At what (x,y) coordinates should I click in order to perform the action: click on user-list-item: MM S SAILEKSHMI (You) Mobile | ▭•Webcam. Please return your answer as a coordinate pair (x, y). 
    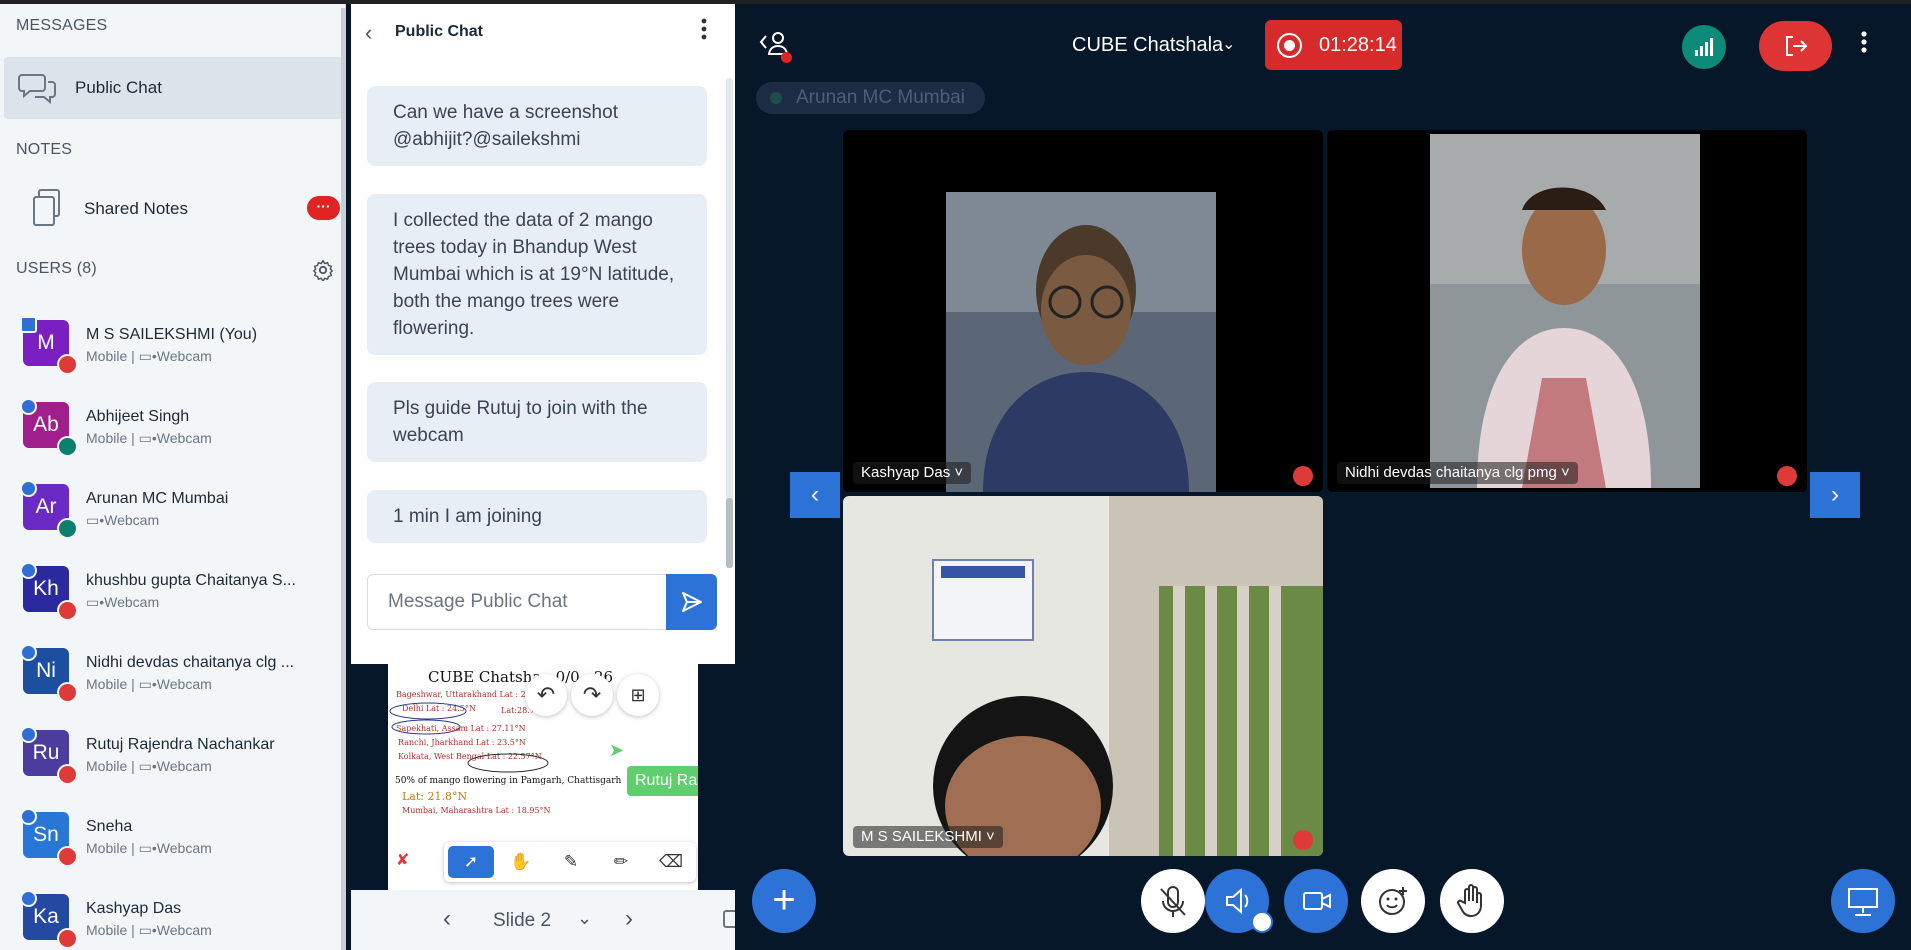
    Looking at the image, I should click on (173, 349).